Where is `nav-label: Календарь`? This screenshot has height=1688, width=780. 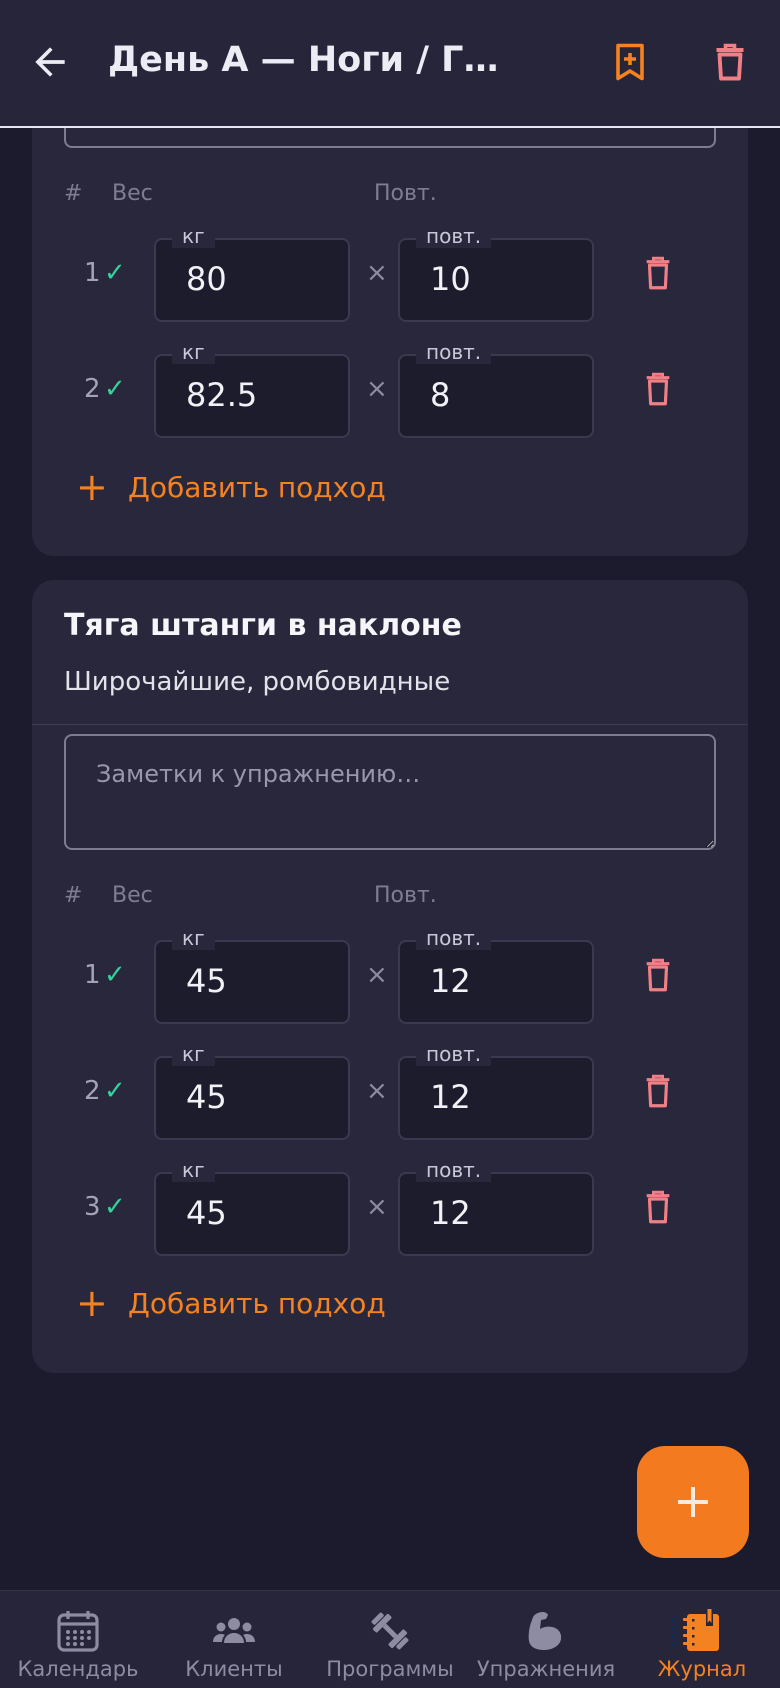
nav-label: Календарь is located at coordinates (78, 1669).